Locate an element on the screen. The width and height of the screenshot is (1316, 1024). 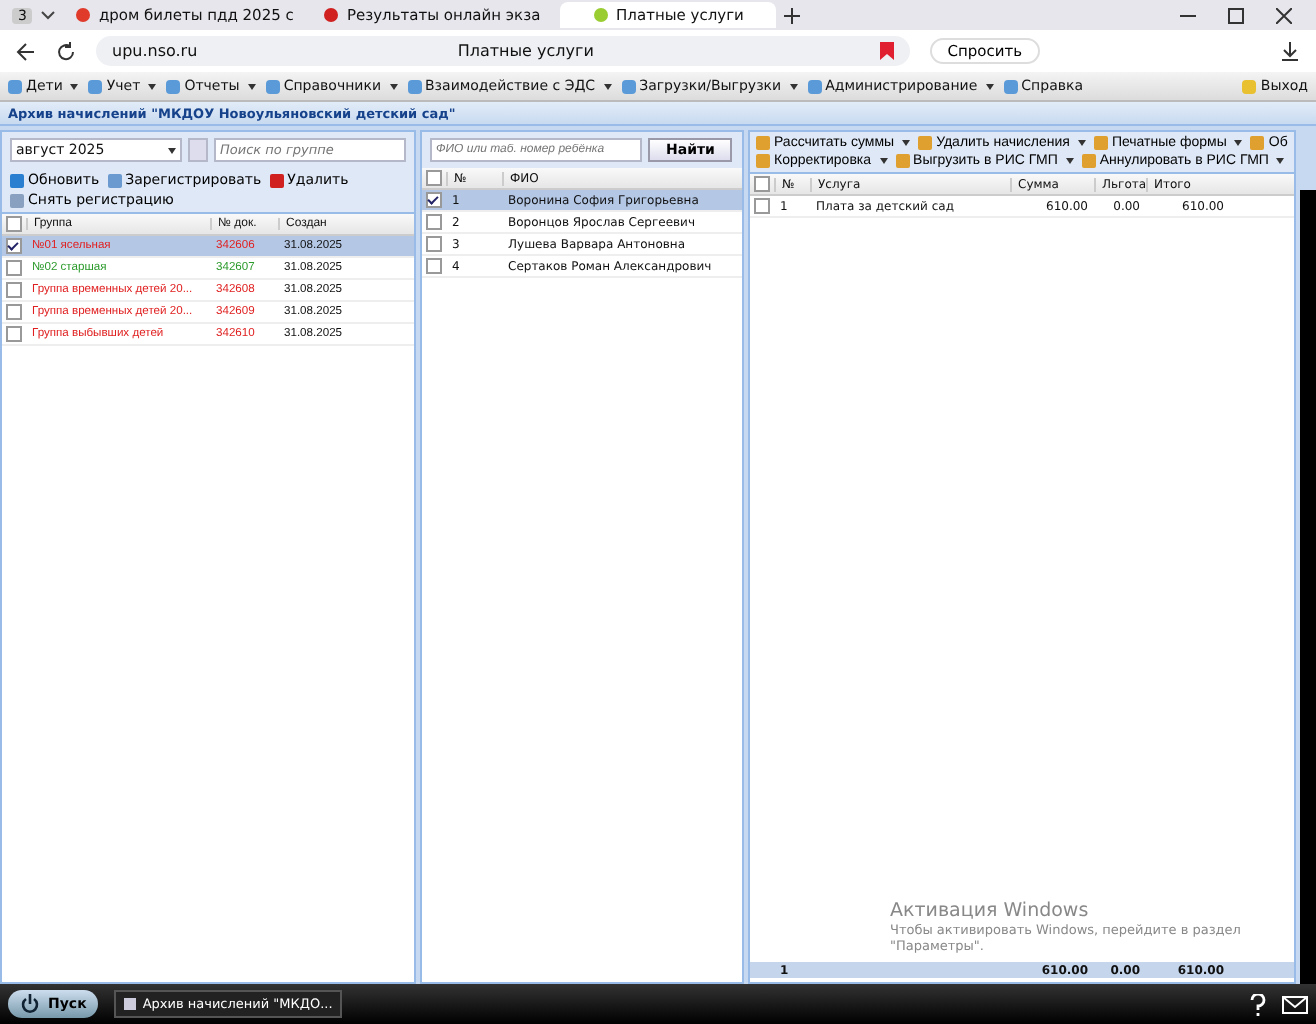
help-icon is located at coordinates (1258, 1004).